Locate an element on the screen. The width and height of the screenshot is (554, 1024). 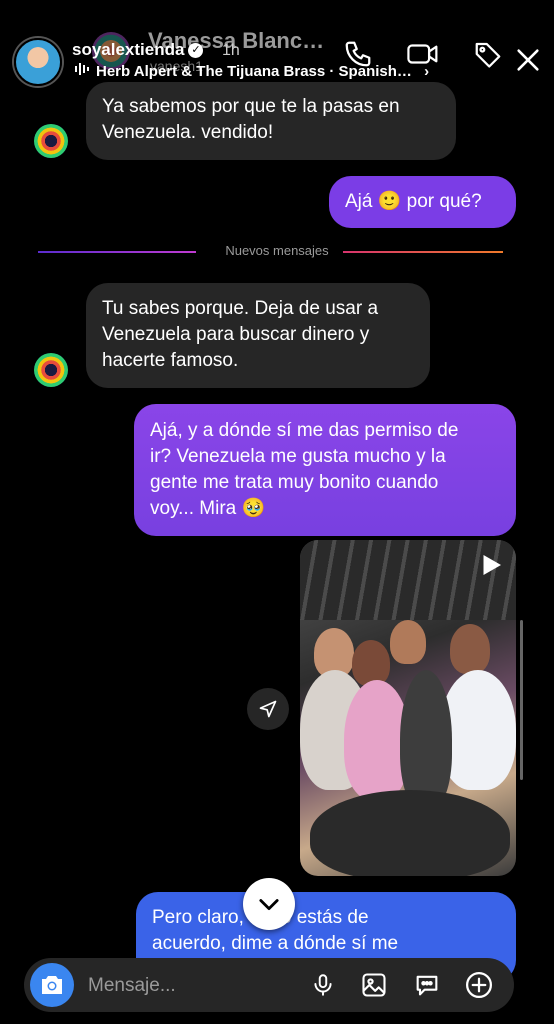
message-line: hacerte famoso. is located at coordinates (170, 360).